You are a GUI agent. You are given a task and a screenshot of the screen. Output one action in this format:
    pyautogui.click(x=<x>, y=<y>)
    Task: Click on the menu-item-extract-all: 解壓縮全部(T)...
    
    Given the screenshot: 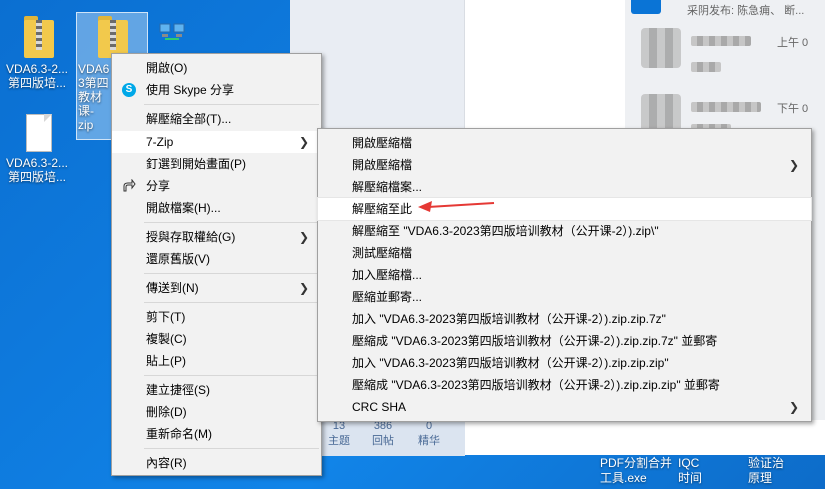 What is the action you would take?
    pyautogui.click(x=216, y=119)
    